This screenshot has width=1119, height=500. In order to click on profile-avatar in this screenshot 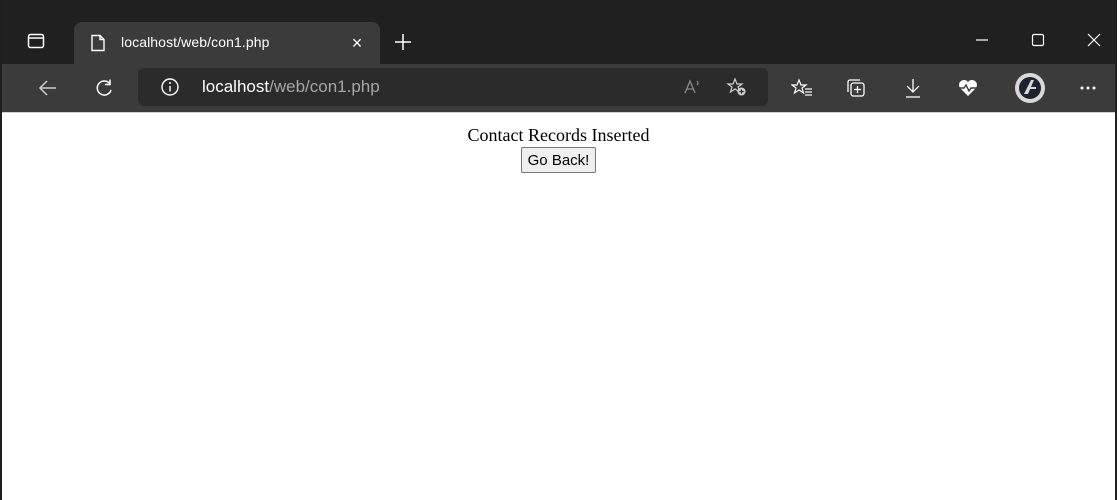, I will do `click(1030, 88)`.